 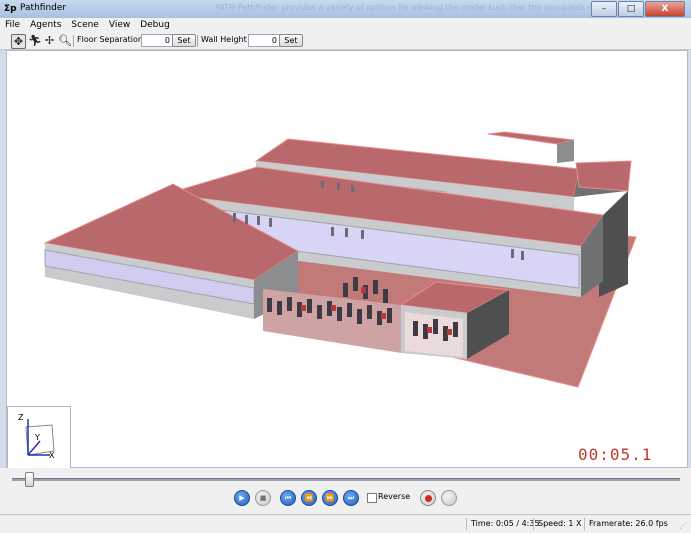 I want to click on timeline-slider-thumb, so click(x=30, y=479).